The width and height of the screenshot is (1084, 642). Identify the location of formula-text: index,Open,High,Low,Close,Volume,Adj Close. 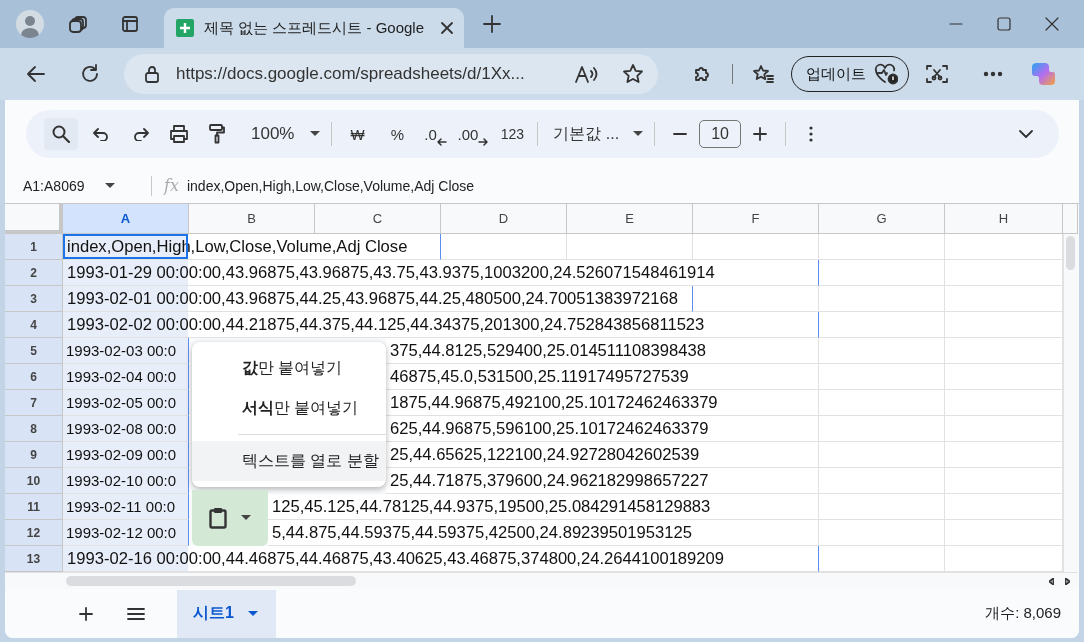
(330, 185).